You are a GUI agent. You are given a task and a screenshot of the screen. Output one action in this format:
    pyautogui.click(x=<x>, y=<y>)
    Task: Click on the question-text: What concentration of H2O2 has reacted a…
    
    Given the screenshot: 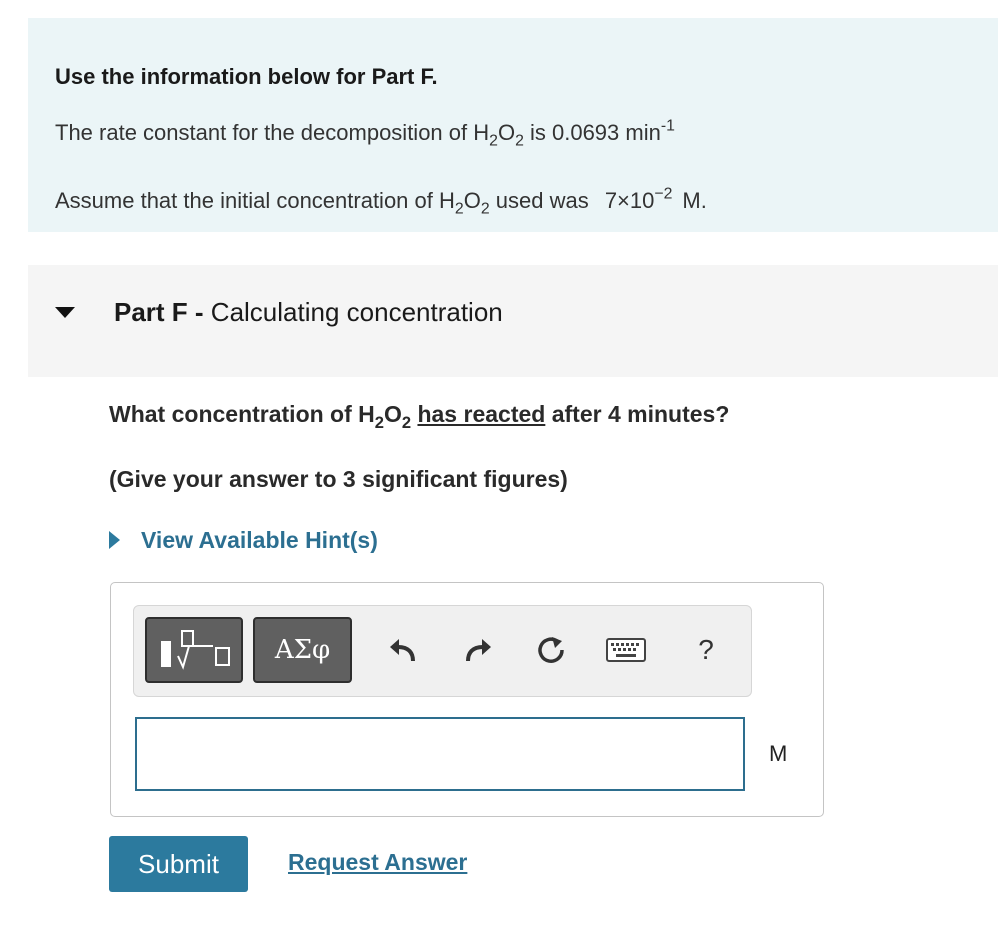 What is the action you would take?
    pyautogui.click(x=419, y=416)
    